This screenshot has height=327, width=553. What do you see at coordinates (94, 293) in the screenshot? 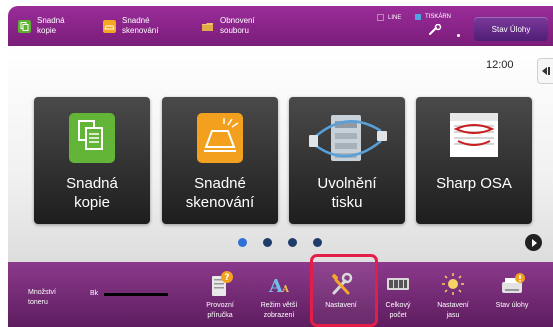
I see `toner-bk-label: Bk` at bounding box center [94, 293].